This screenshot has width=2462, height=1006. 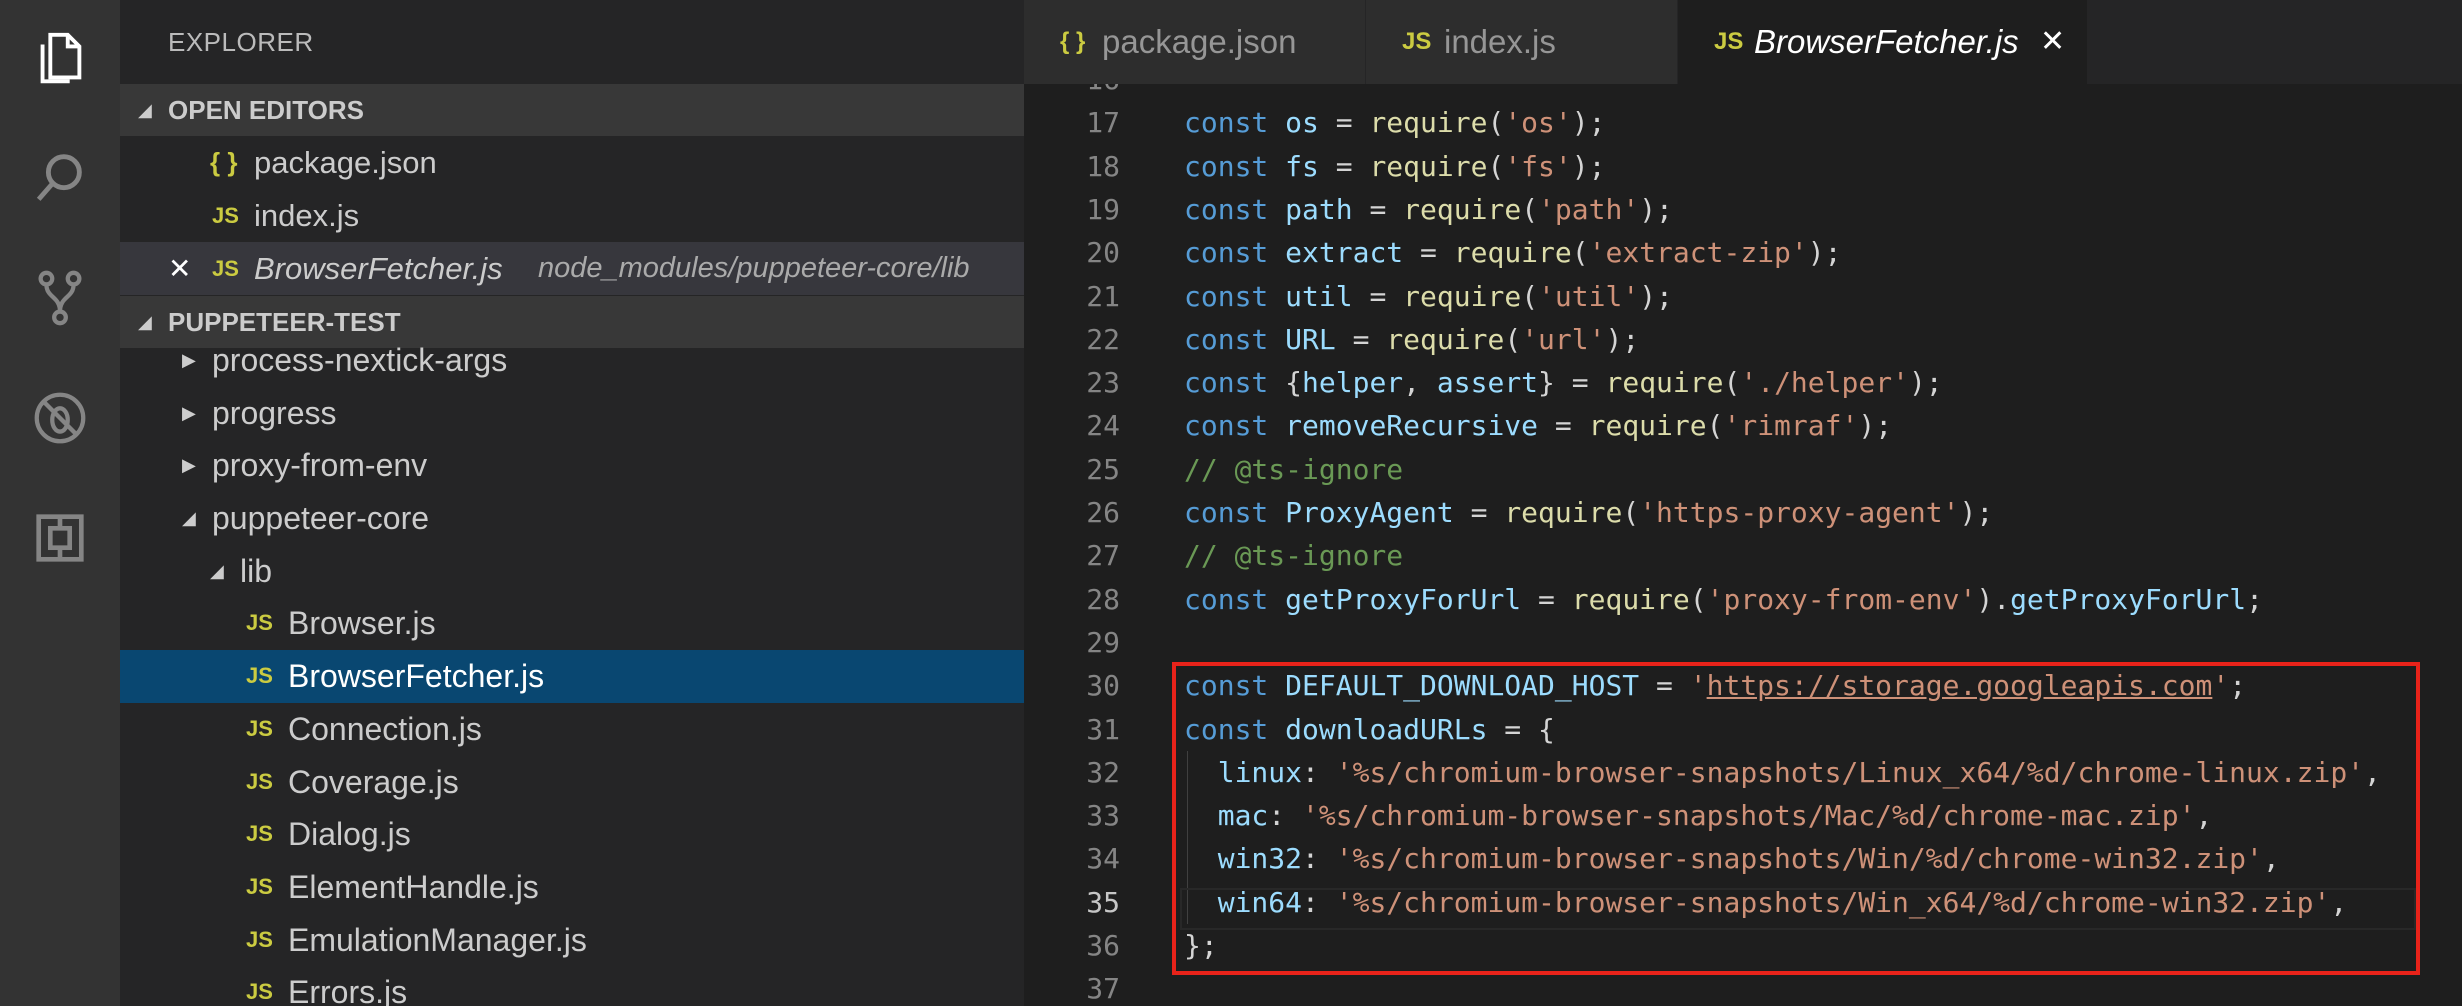 What do you see at coordinates (1103, 123) in the screenshot?
I see `line-number: 17` at bounding box center [1103, 123].